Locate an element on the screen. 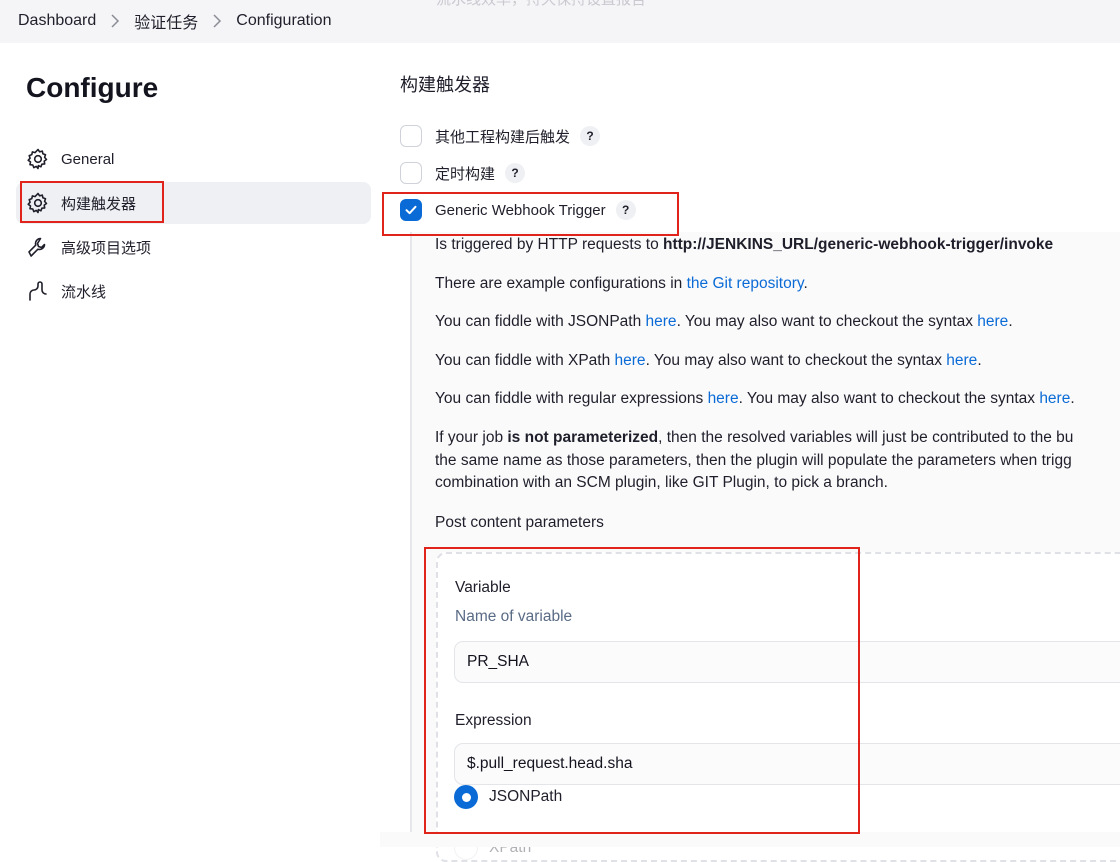 The width and height of the screenshot is (1120, 862). radio-button-selected is located at coordinates (466, 797).